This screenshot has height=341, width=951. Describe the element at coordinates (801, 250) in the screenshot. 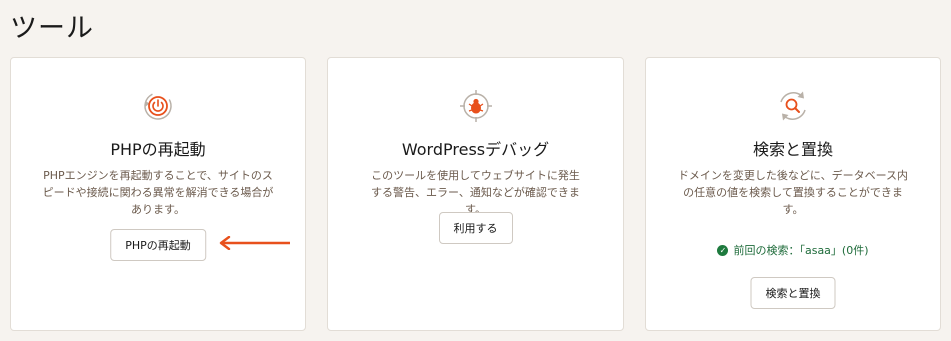

I see `last-search-text: 前回の検索：「asaa」(0件)` at that location.